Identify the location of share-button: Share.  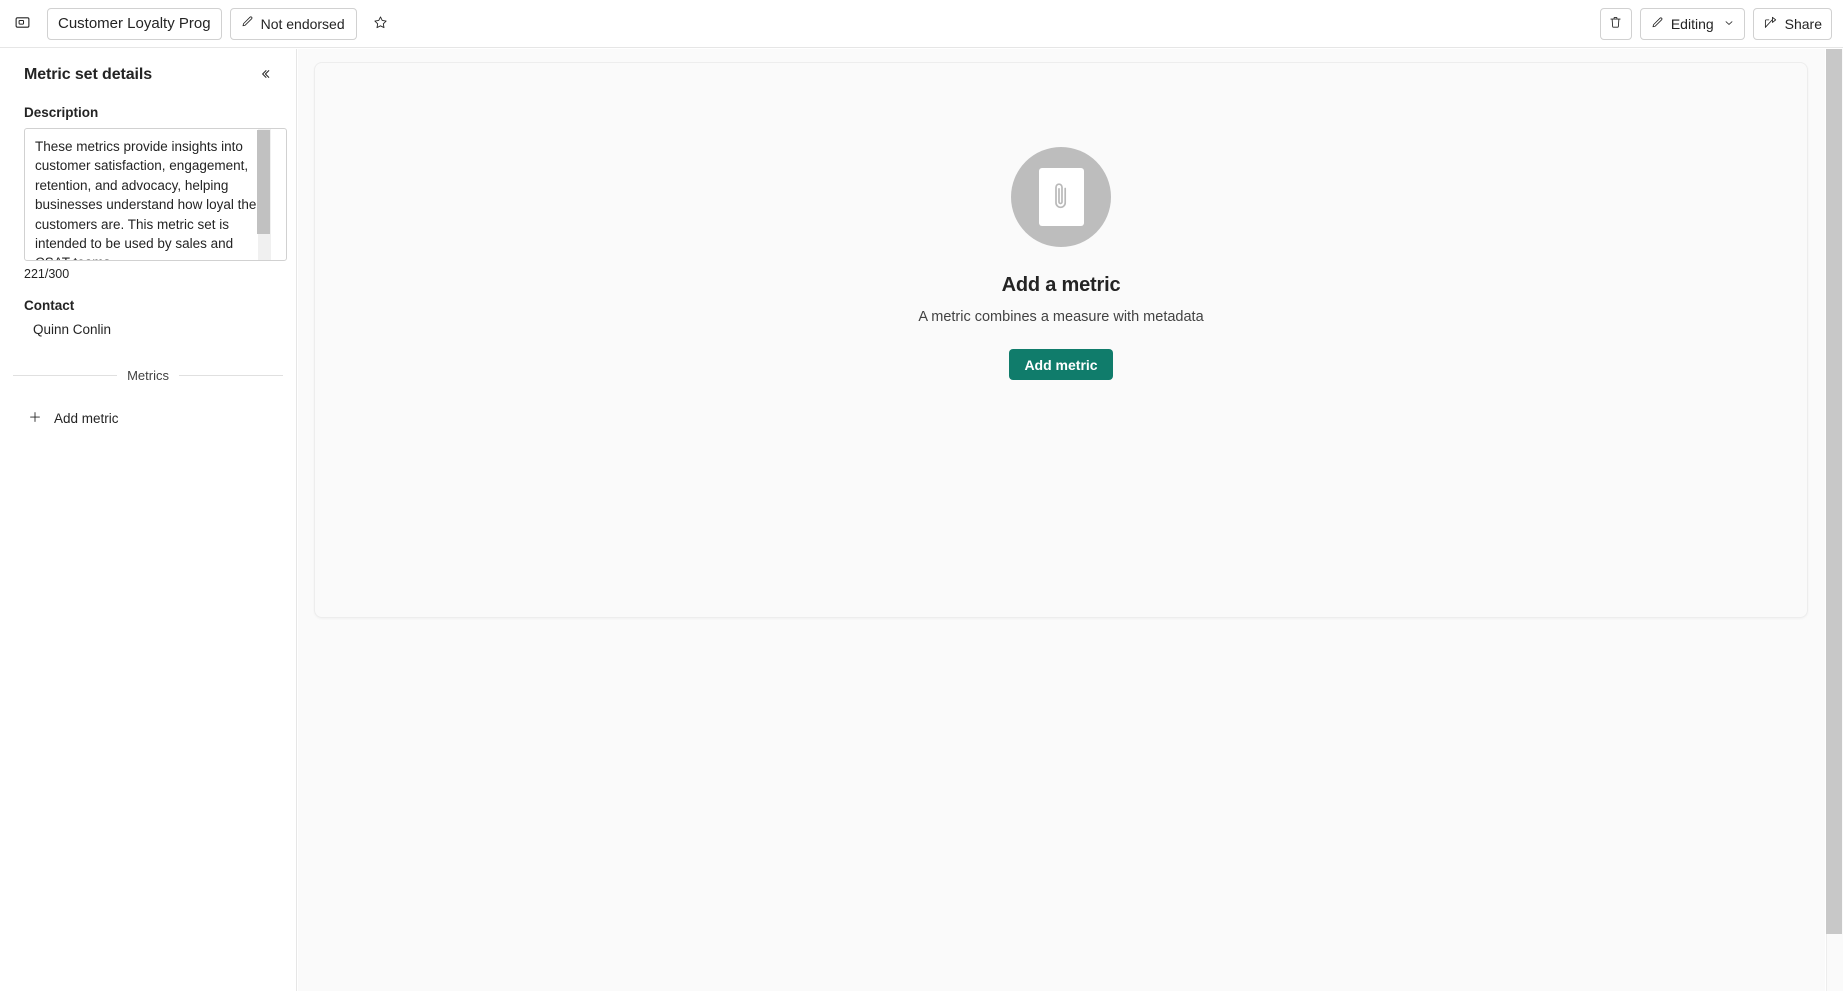
(1792, 24).